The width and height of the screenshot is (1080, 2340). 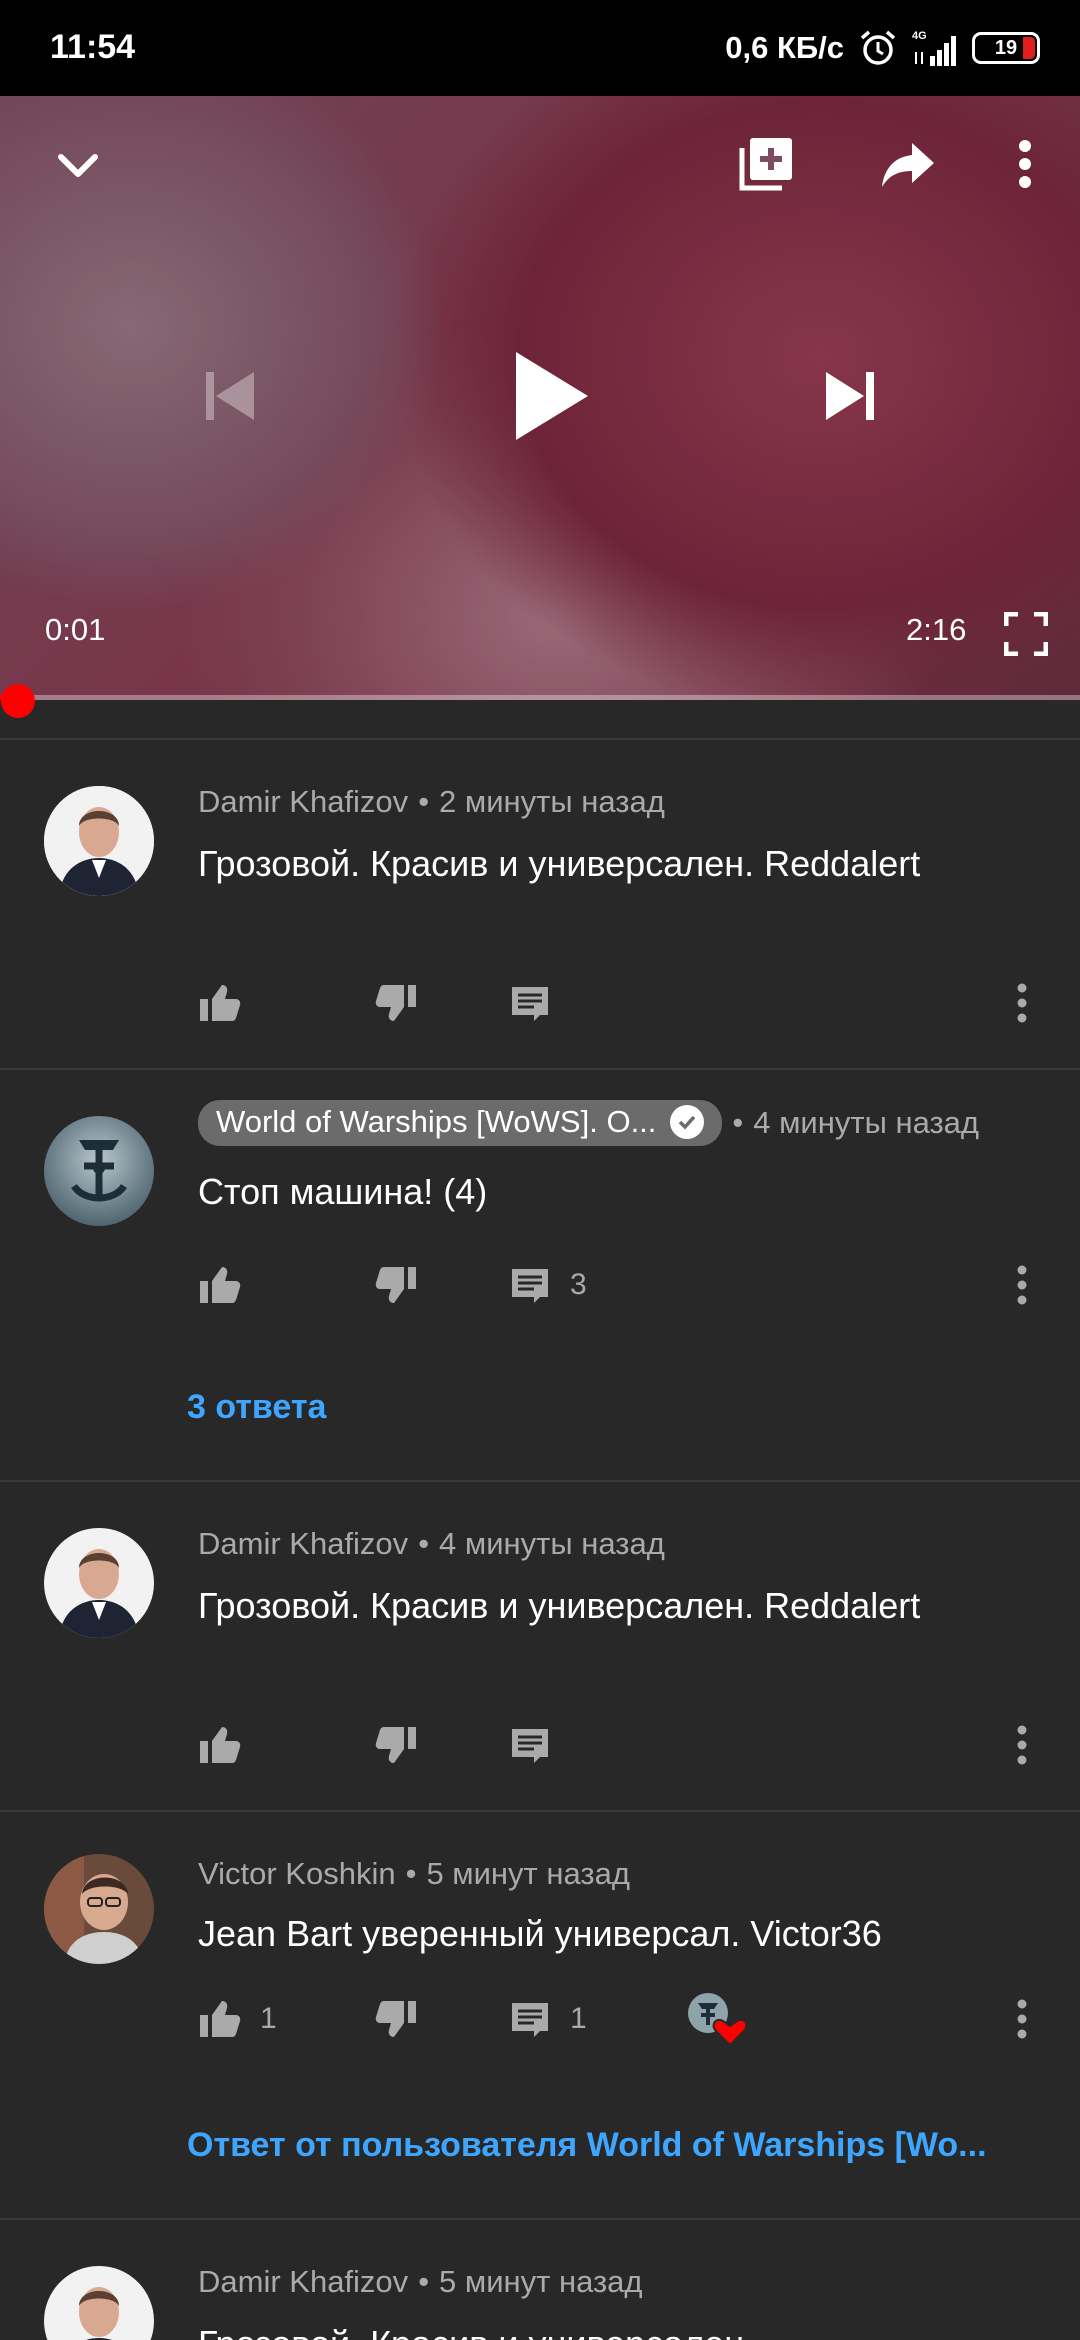 I want to click on creator-heart-icon, so click(x=718, y=2020).